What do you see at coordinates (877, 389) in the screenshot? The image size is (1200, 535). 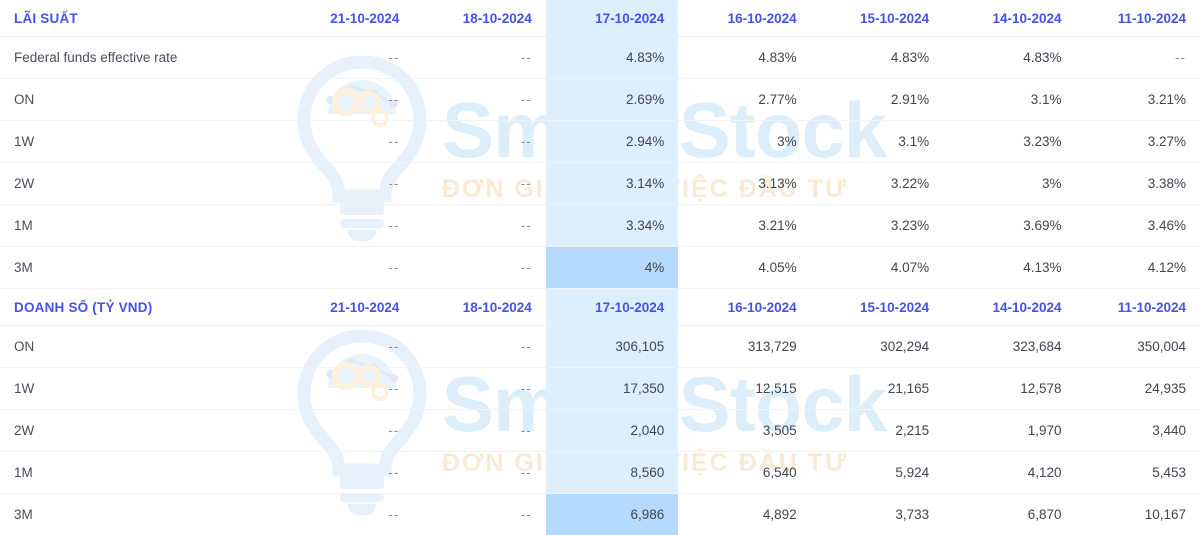 I see `table-cell-value: 21,165` at bounding box center [877, 389].